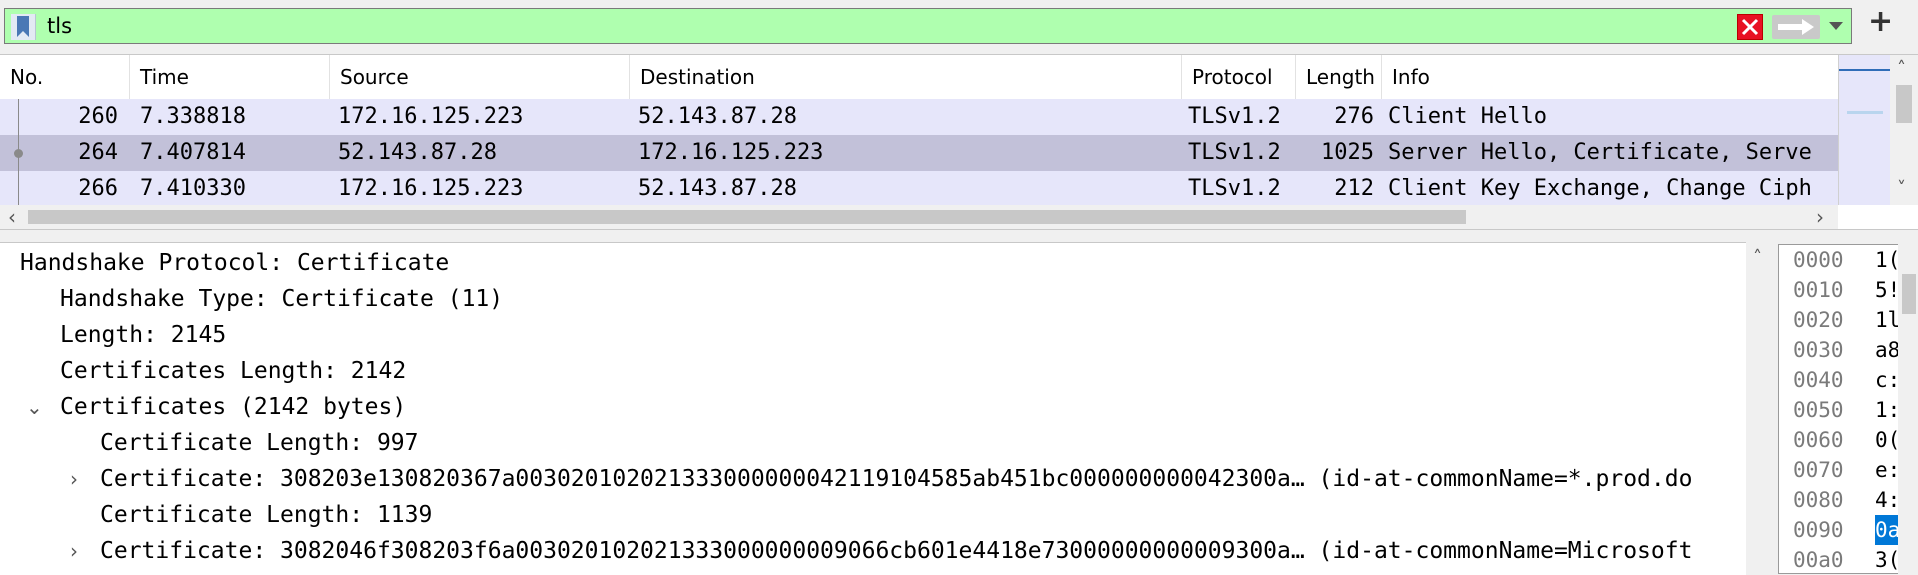  Describe the element at coordinates (1347, 152) in the screenshot. I see `packet-length: 1025` at that location.